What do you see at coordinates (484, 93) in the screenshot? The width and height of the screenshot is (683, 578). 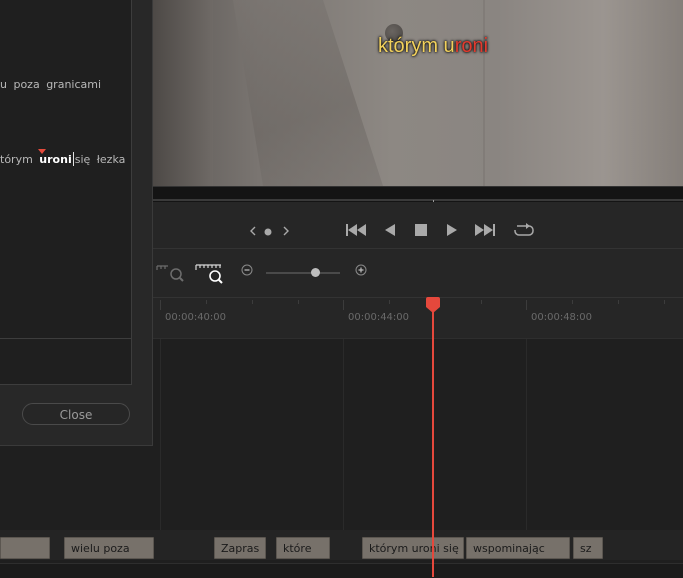 I see `video-frame-seam` at bounding box center [484, 93].